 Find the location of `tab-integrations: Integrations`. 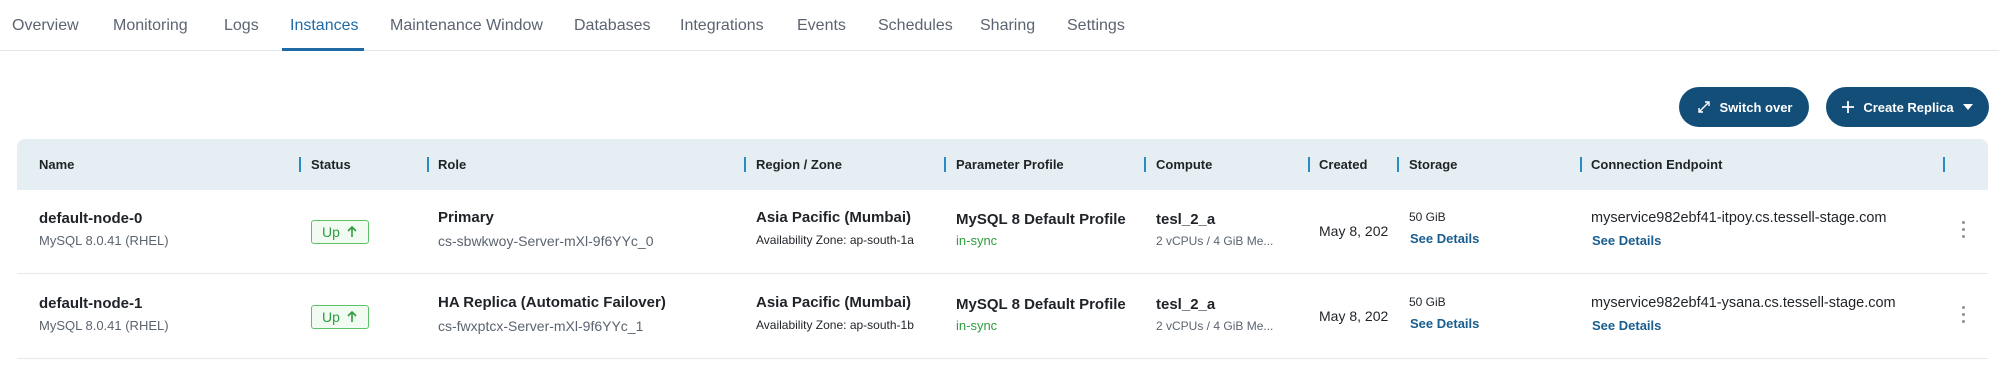

tab-integrations: Integrations is located at coordinates (722, 26).